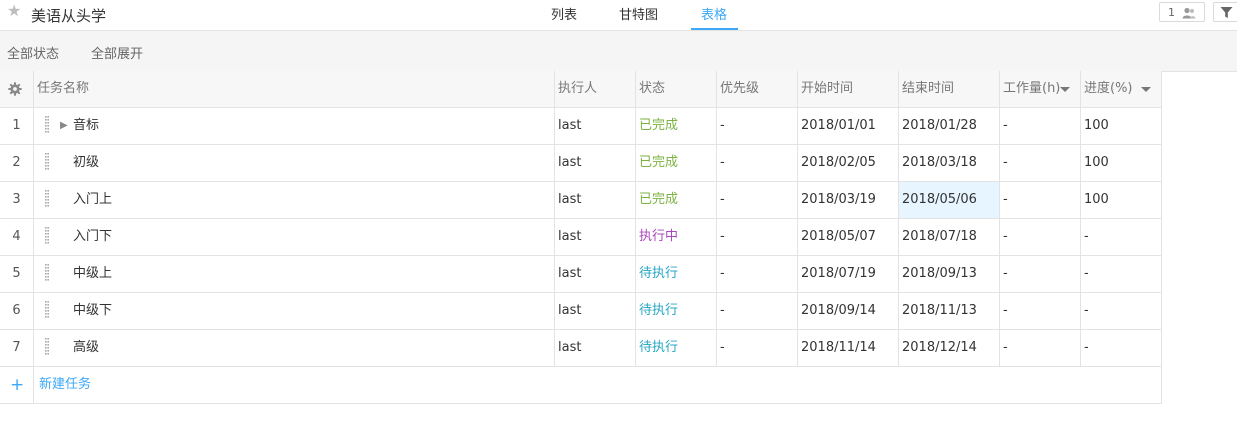  What do you see at coordinates (293, 163) in the screenshot?
I see `task-name-cell: 初级` at bounding box center [293, 163].